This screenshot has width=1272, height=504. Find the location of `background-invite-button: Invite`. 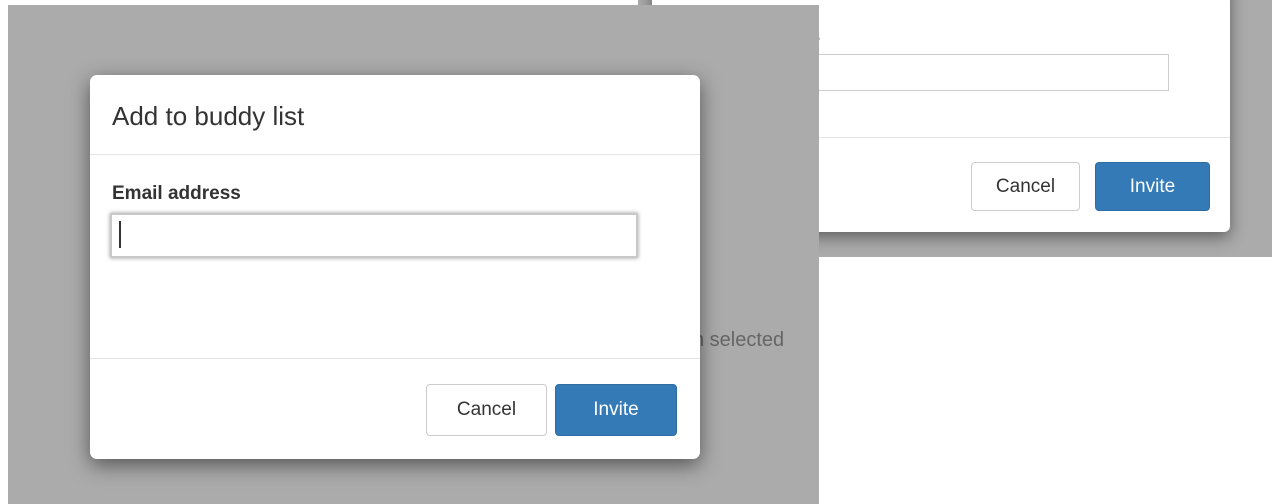

background-invite-button: Invite is located at coordinates (1152, 186).